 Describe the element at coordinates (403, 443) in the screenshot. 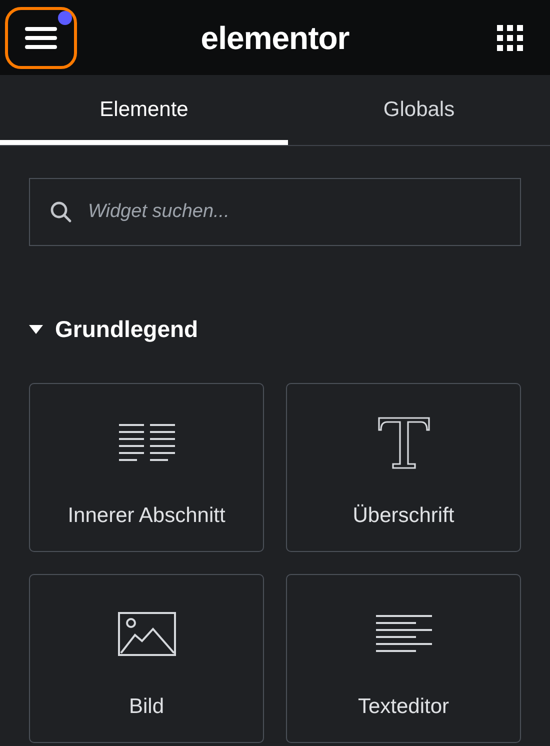

I see `letter-t-icon` at that location.